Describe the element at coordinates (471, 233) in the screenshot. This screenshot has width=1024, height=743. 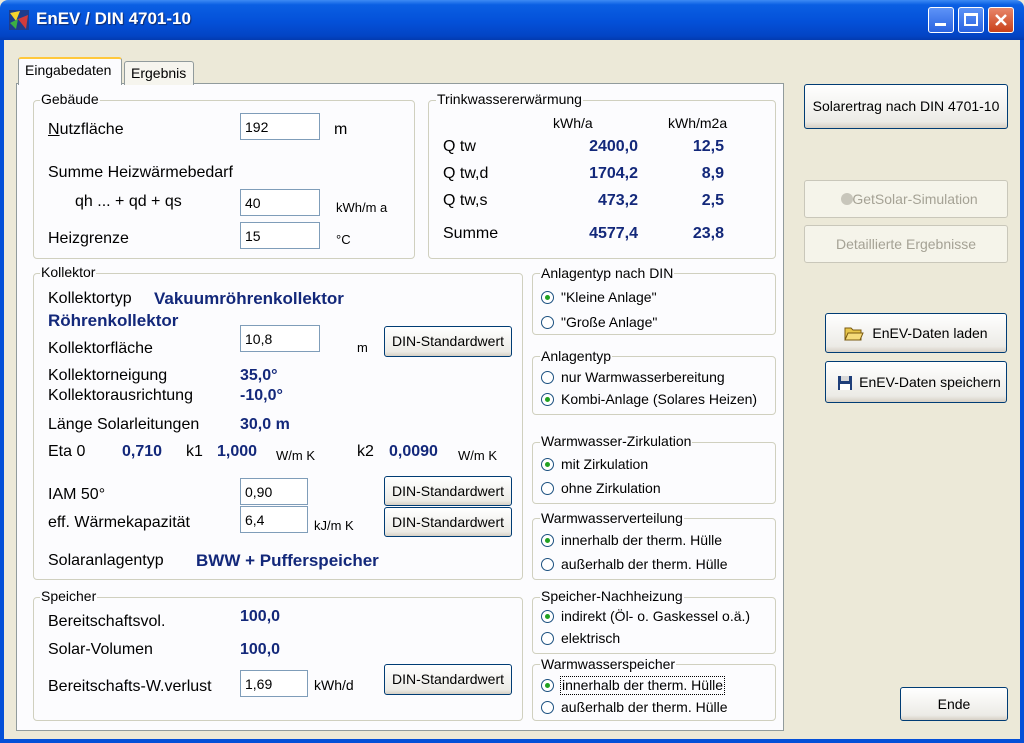
I see `trinkwasser-row-label: Summe` at that location.